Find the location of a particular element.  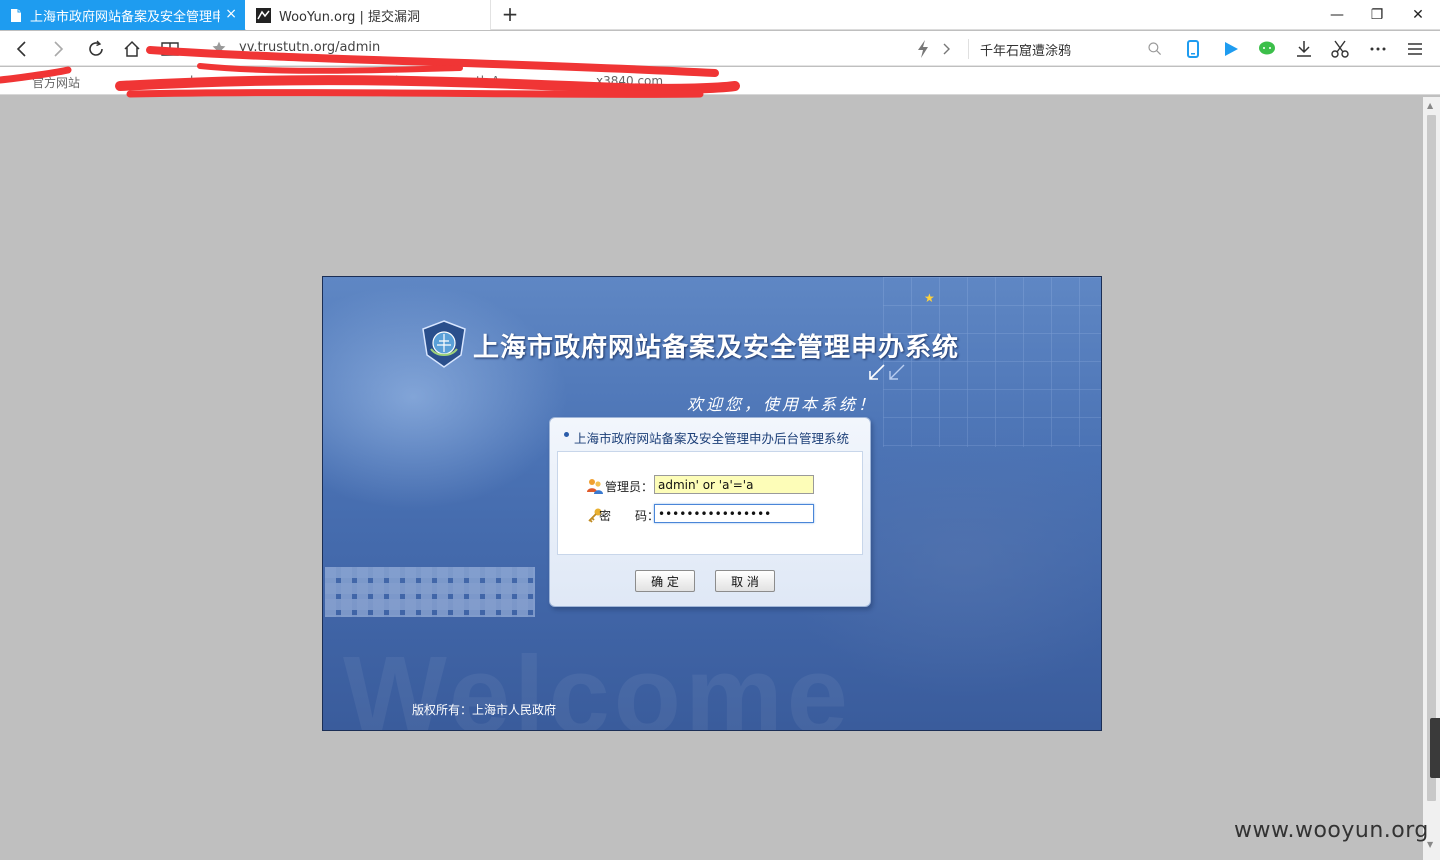

username-label: 管理员： is located at coordinates (629, 487).